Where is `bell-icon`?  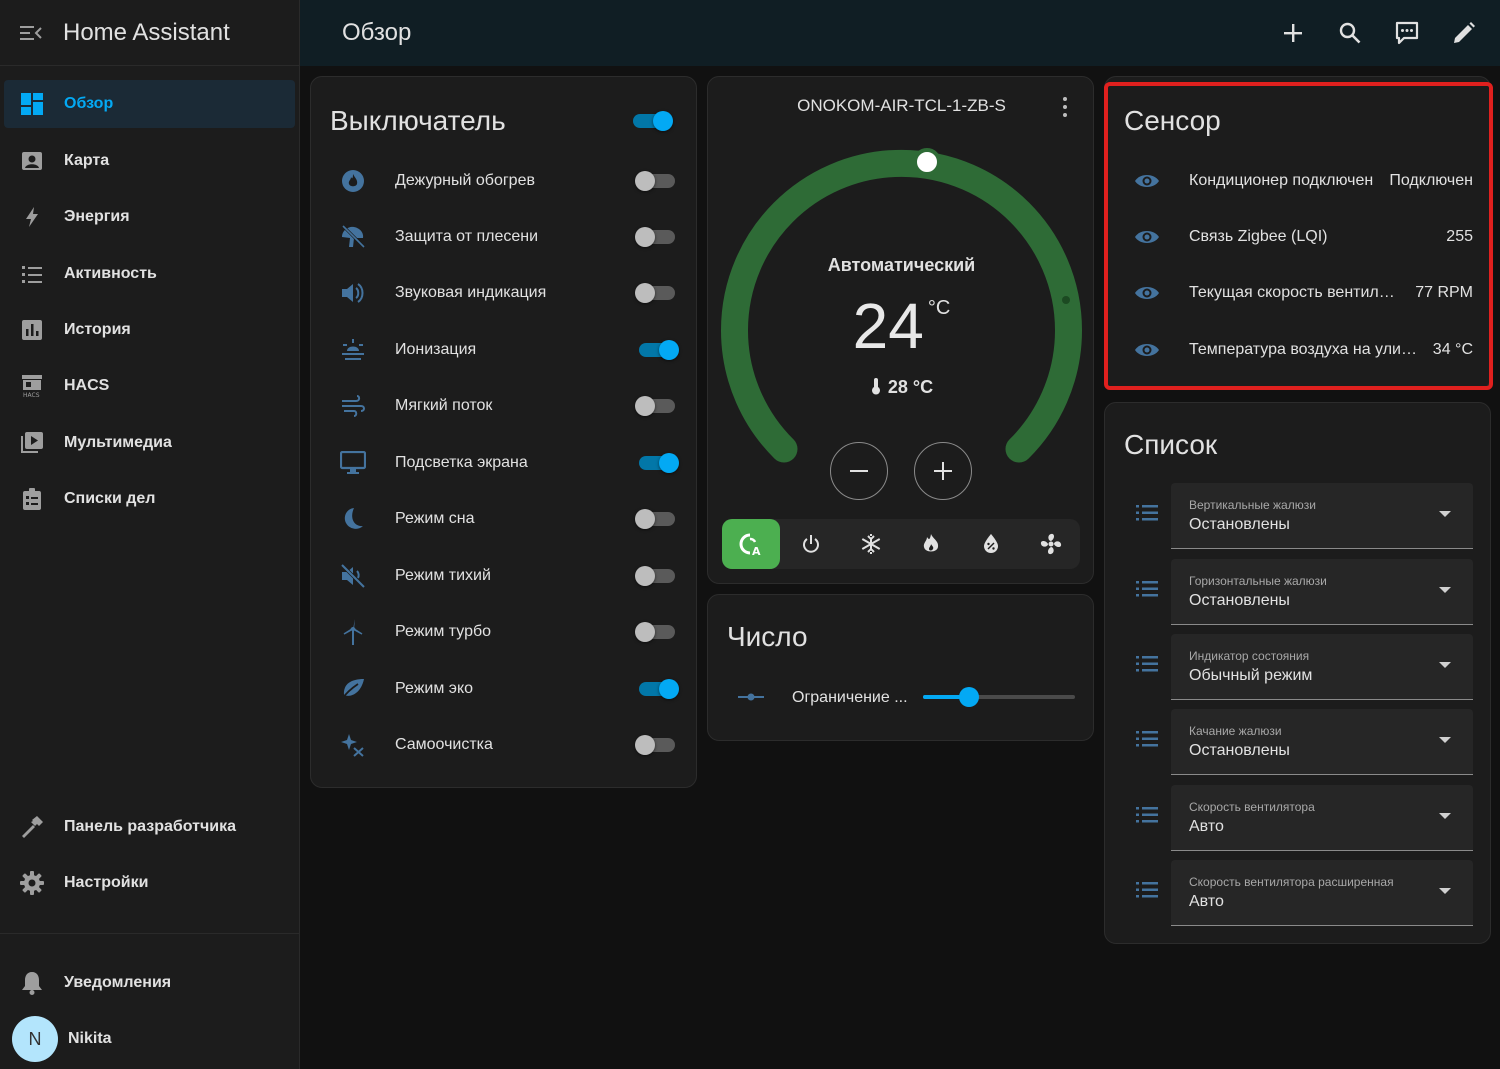 bell-icon is located at coordinates (32, 983).